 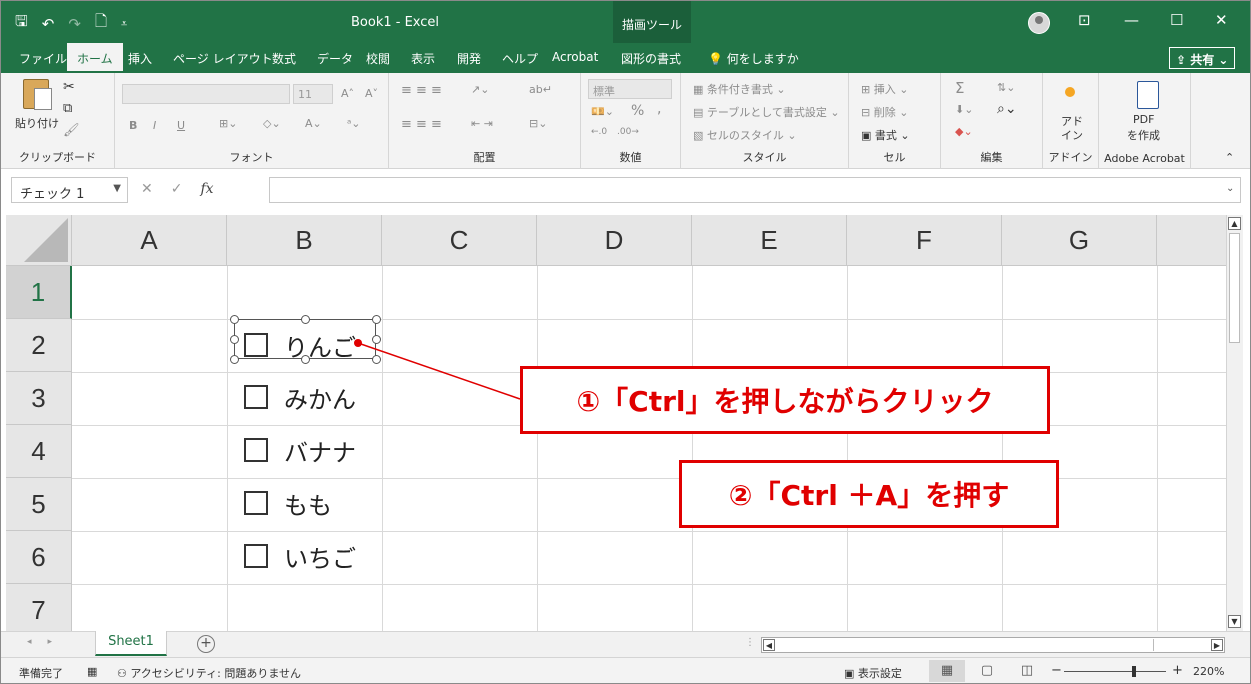 I want to click on checkbox-item: バナナ, so click(x=300, y=451).